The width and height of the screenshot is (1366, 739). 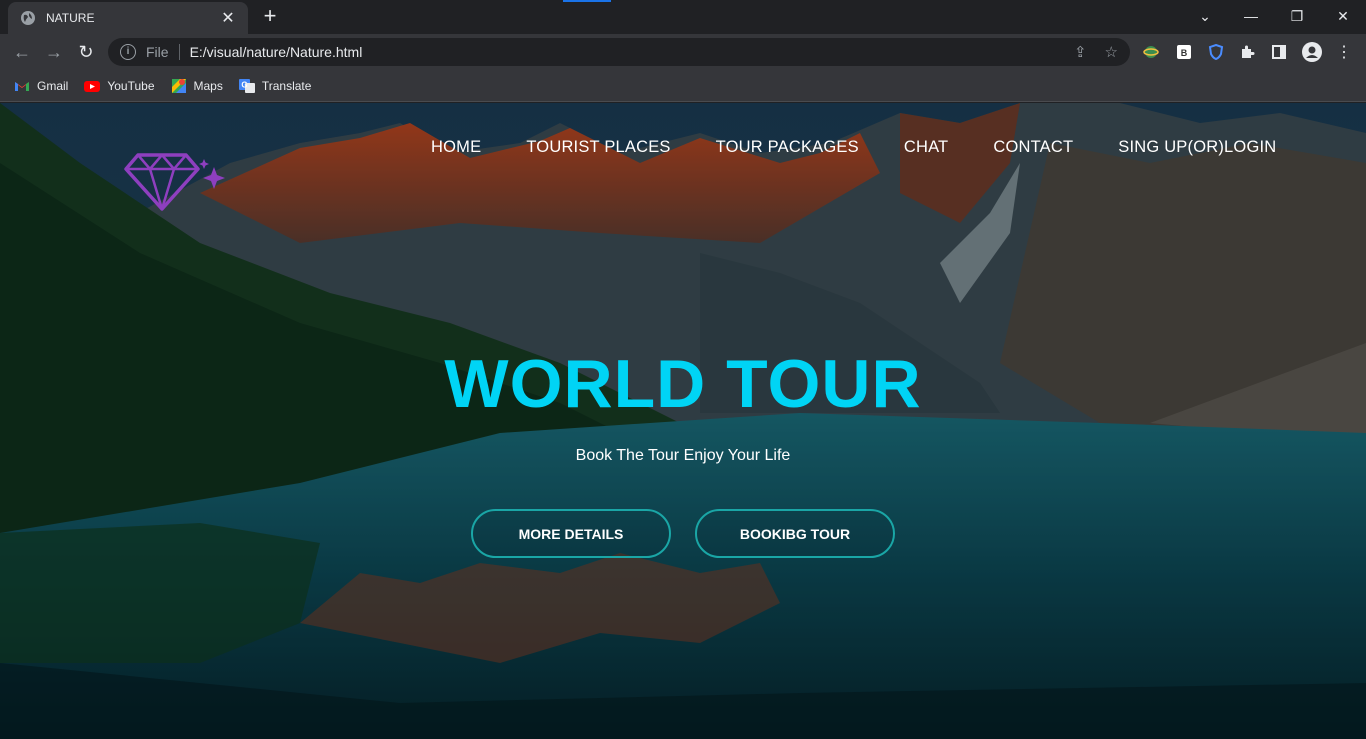 I want to click on bookmarks-bar: Gmail YouTube Maps G Translate, so click(x=683, y=86).